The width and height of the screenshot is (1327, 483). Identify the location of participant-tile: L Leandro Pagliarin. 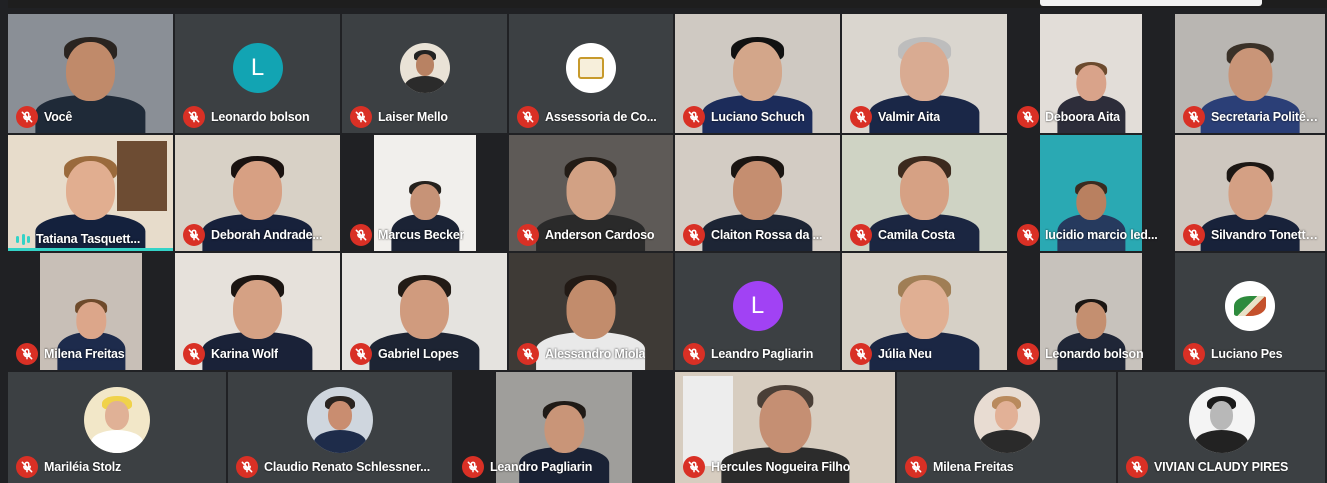
(757, 311).